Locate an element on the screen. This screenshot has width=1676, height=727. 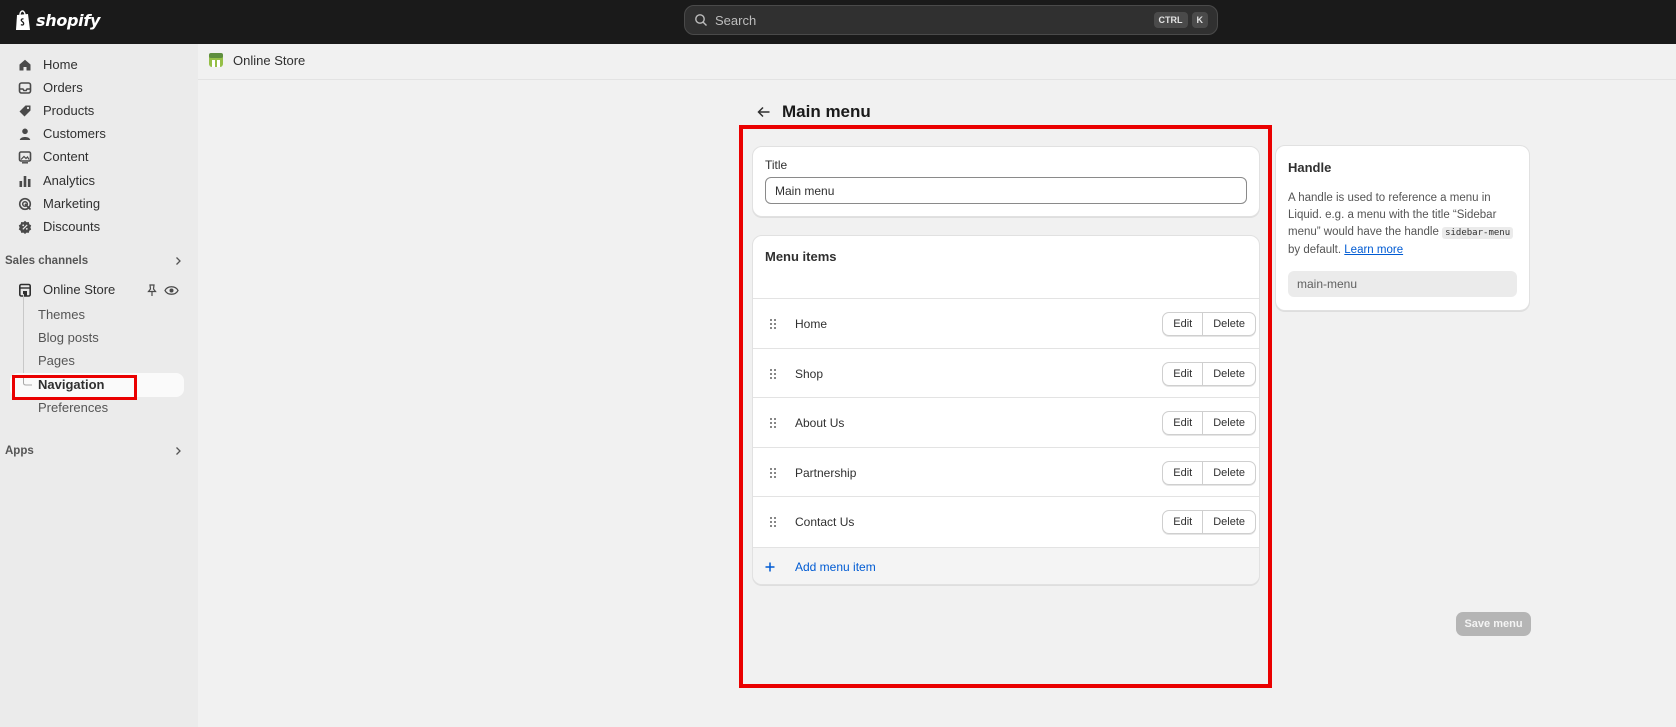
sidebar-item-label: Discounts is located at coordinates (72, 226).